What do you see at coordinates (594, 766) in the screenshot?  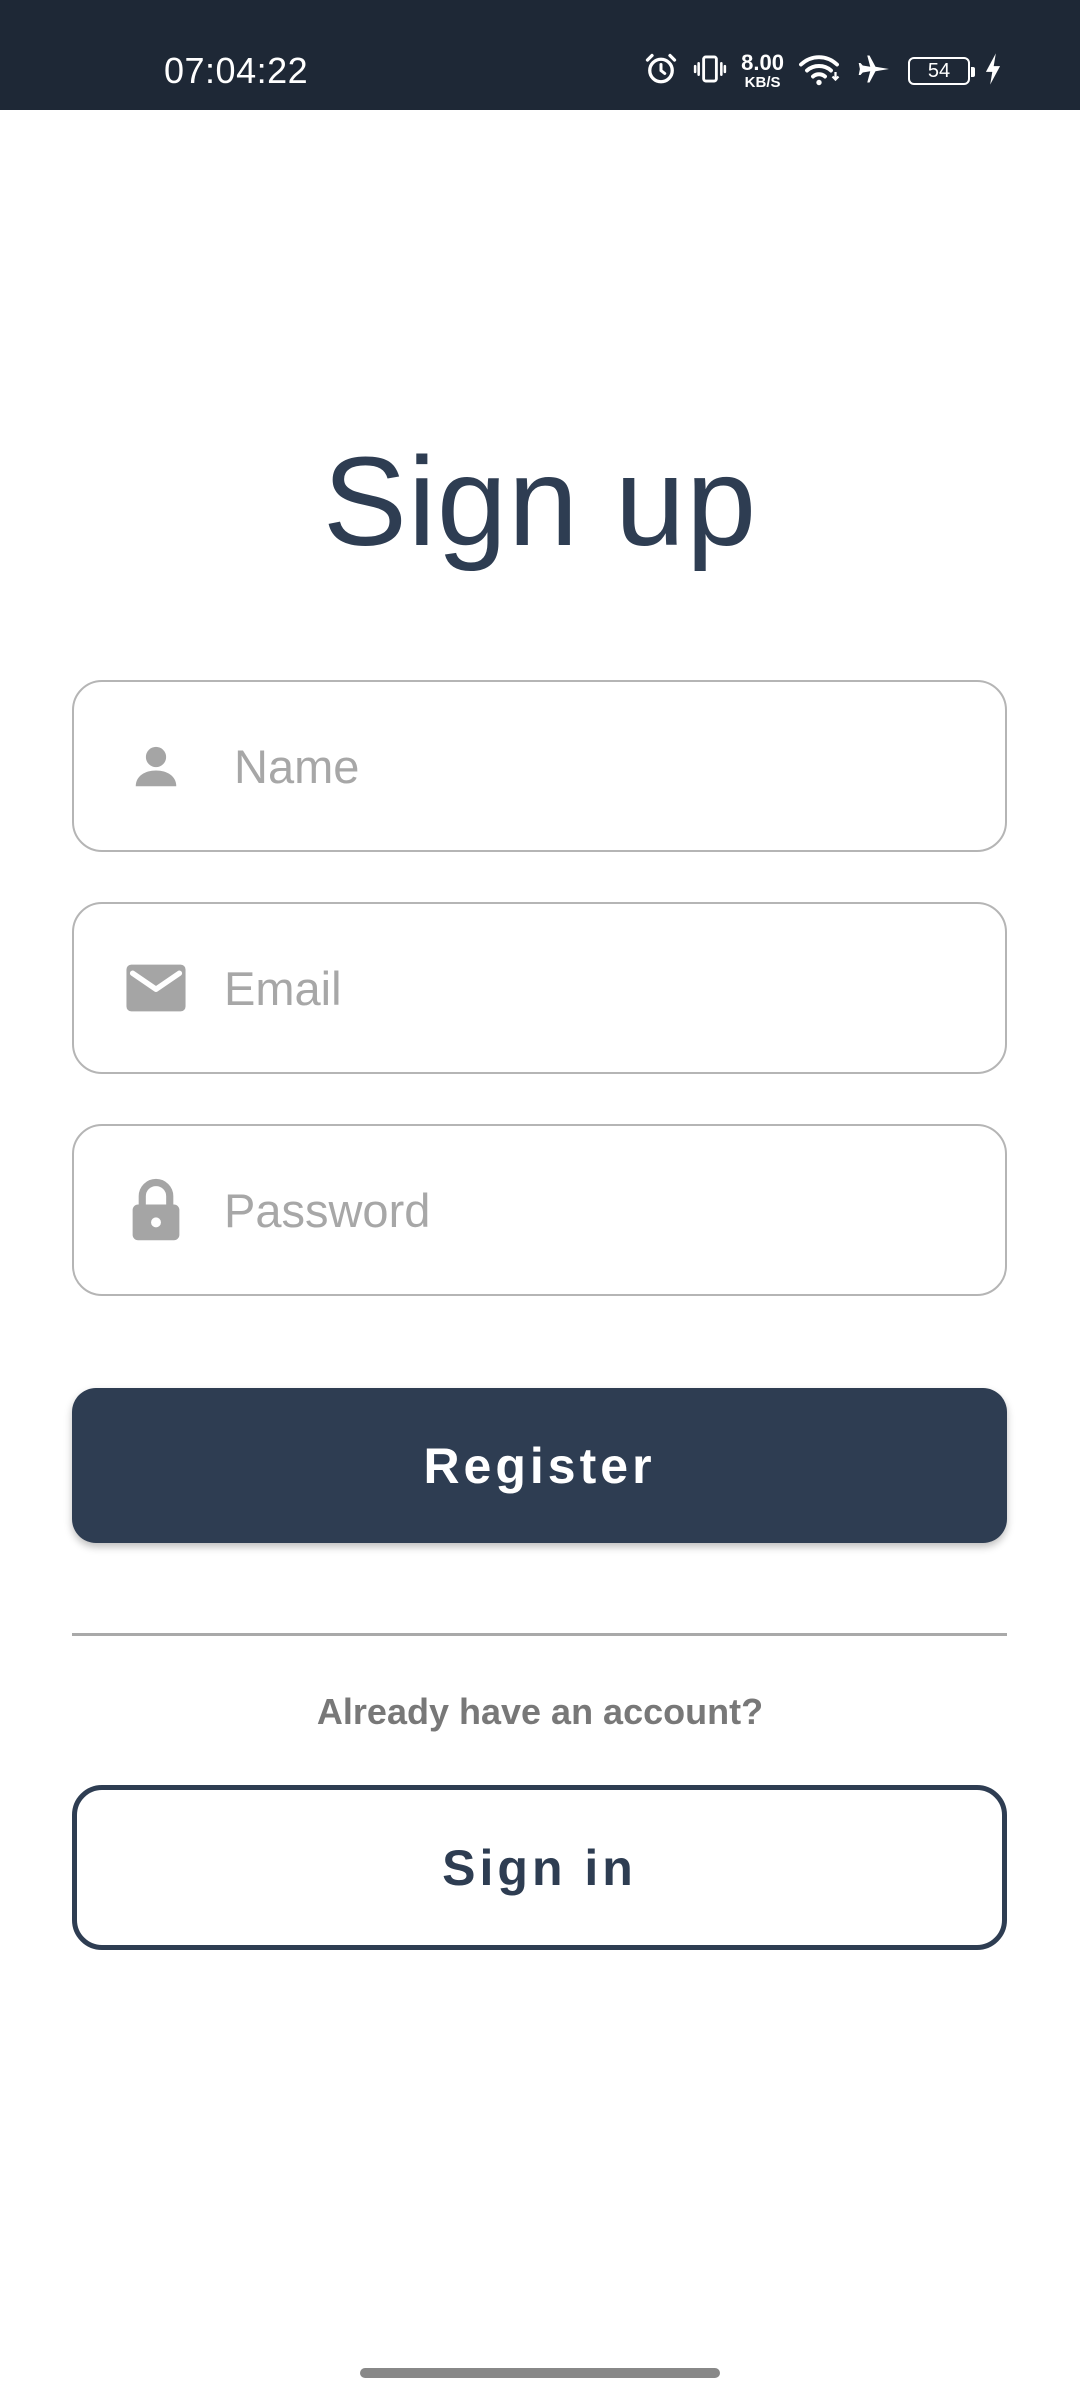 I see `name-input` at bounding box center [594, 766].